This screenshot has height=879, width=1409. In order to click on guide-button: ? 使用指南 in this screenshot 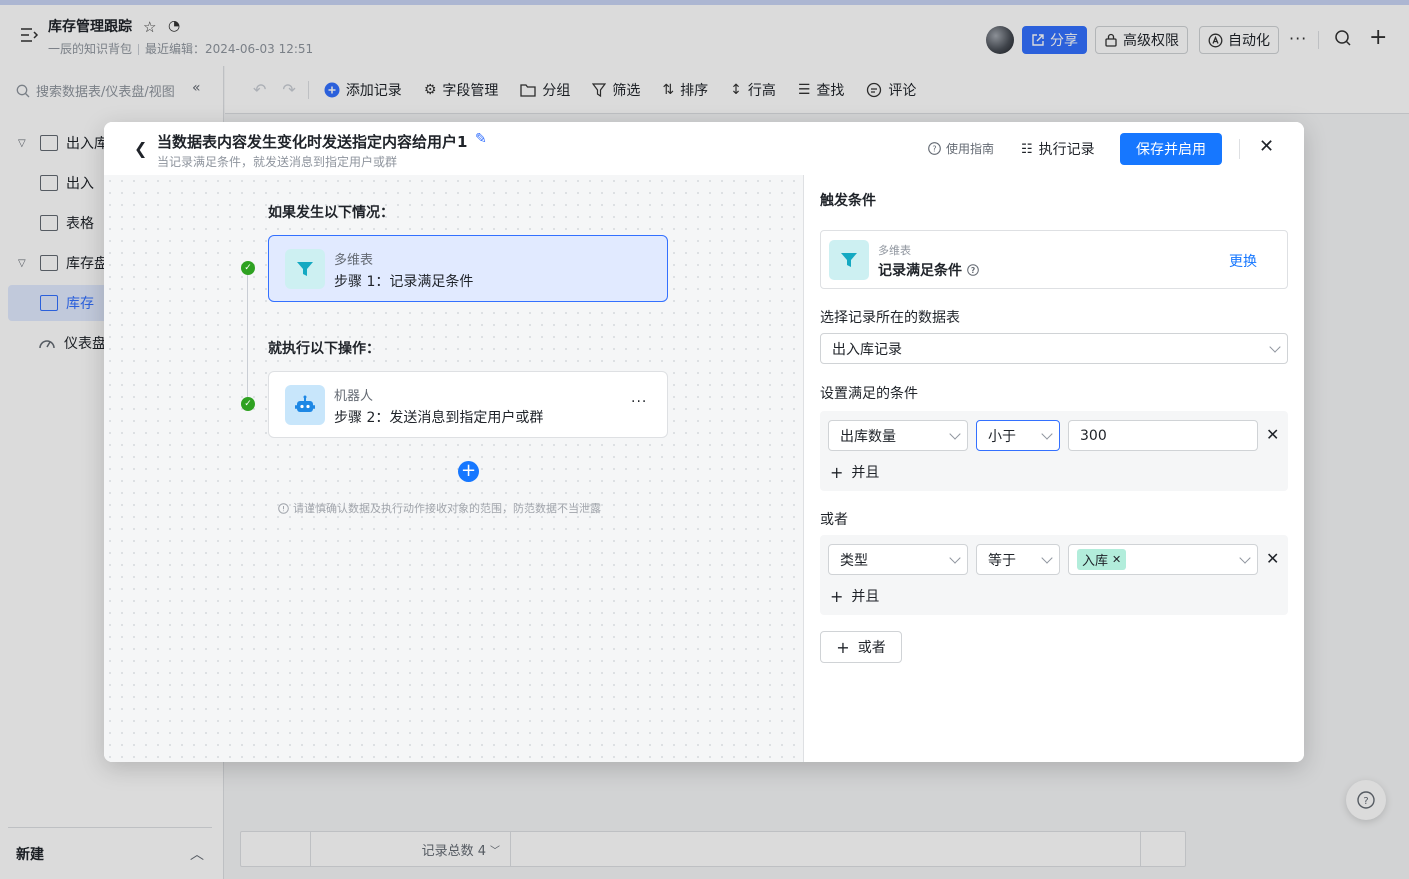, I will do `click(961, 148)`.